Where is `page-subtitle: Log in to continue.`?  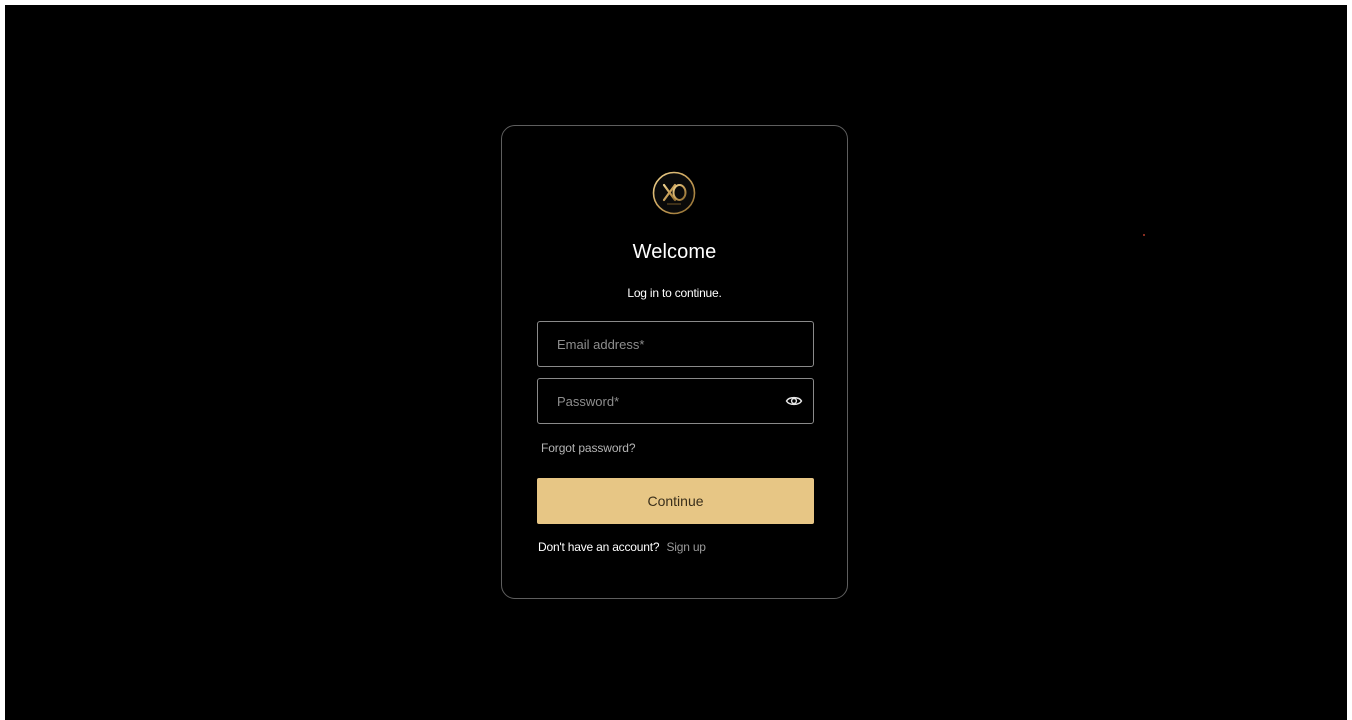
page-subtitle: Log in to continue. is located at coordinates (674, 293).